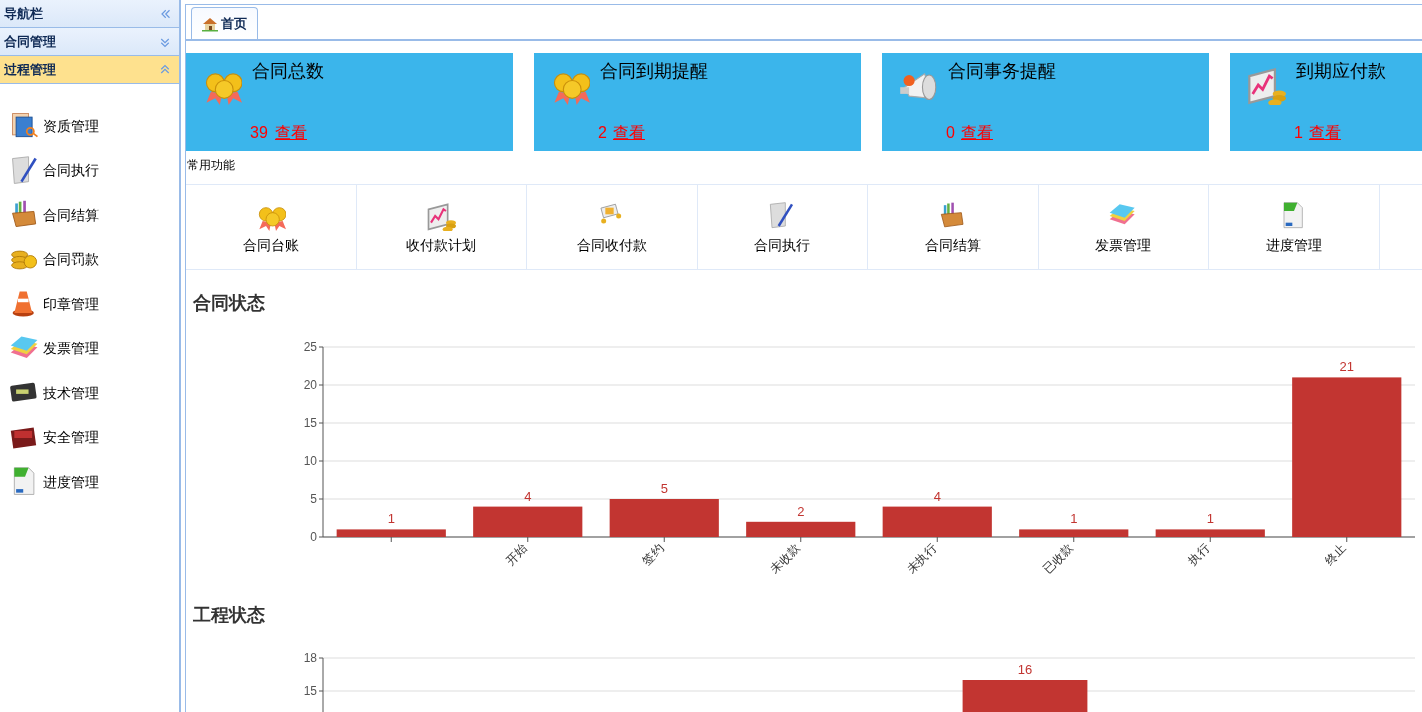 The image size is (1422, 712). Describe the element at coordinates (1294, 227) in the screenshot. I see `shortcut-item: 进度管理` at that location.